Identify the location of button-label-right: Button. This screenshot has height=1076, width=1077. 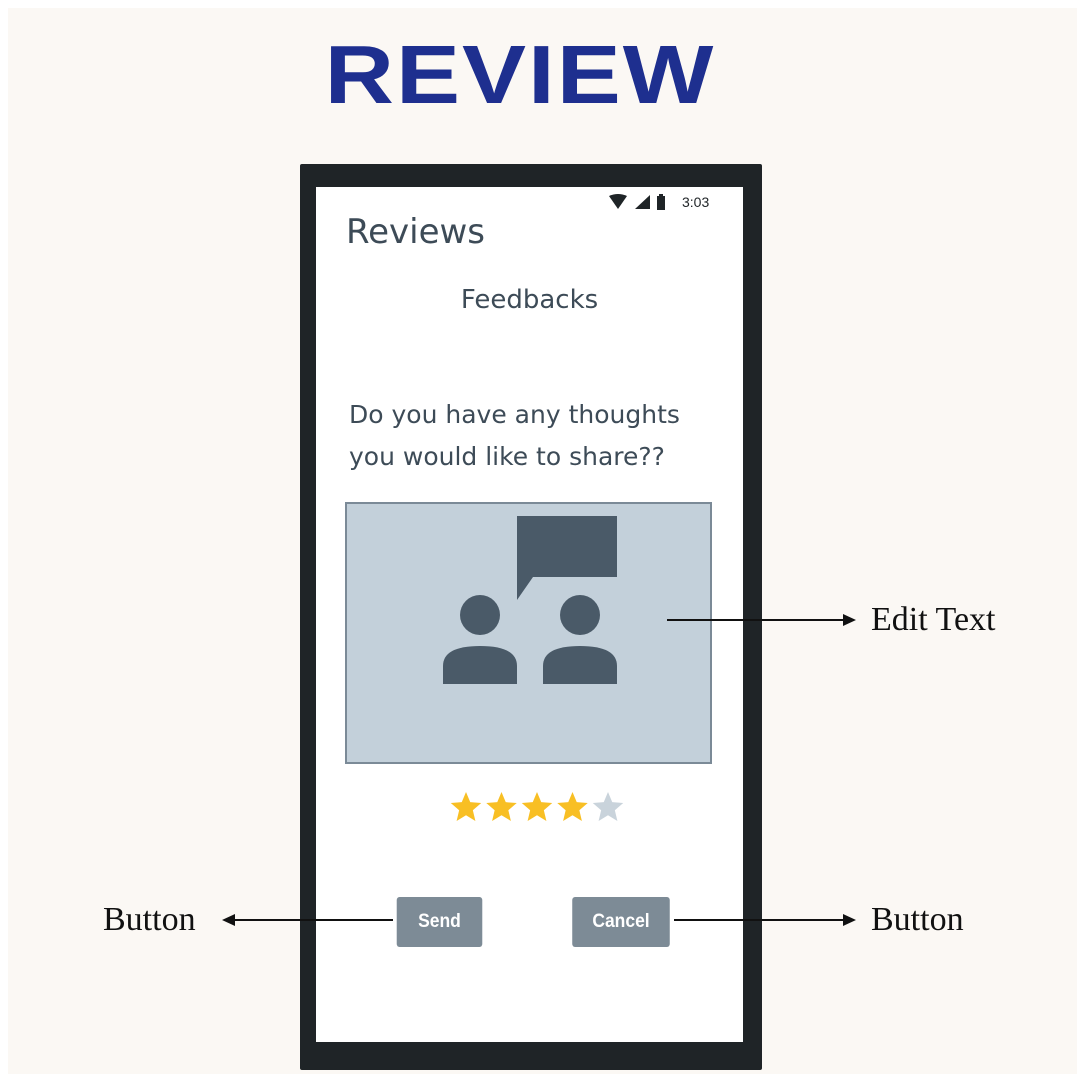
(917, 919).